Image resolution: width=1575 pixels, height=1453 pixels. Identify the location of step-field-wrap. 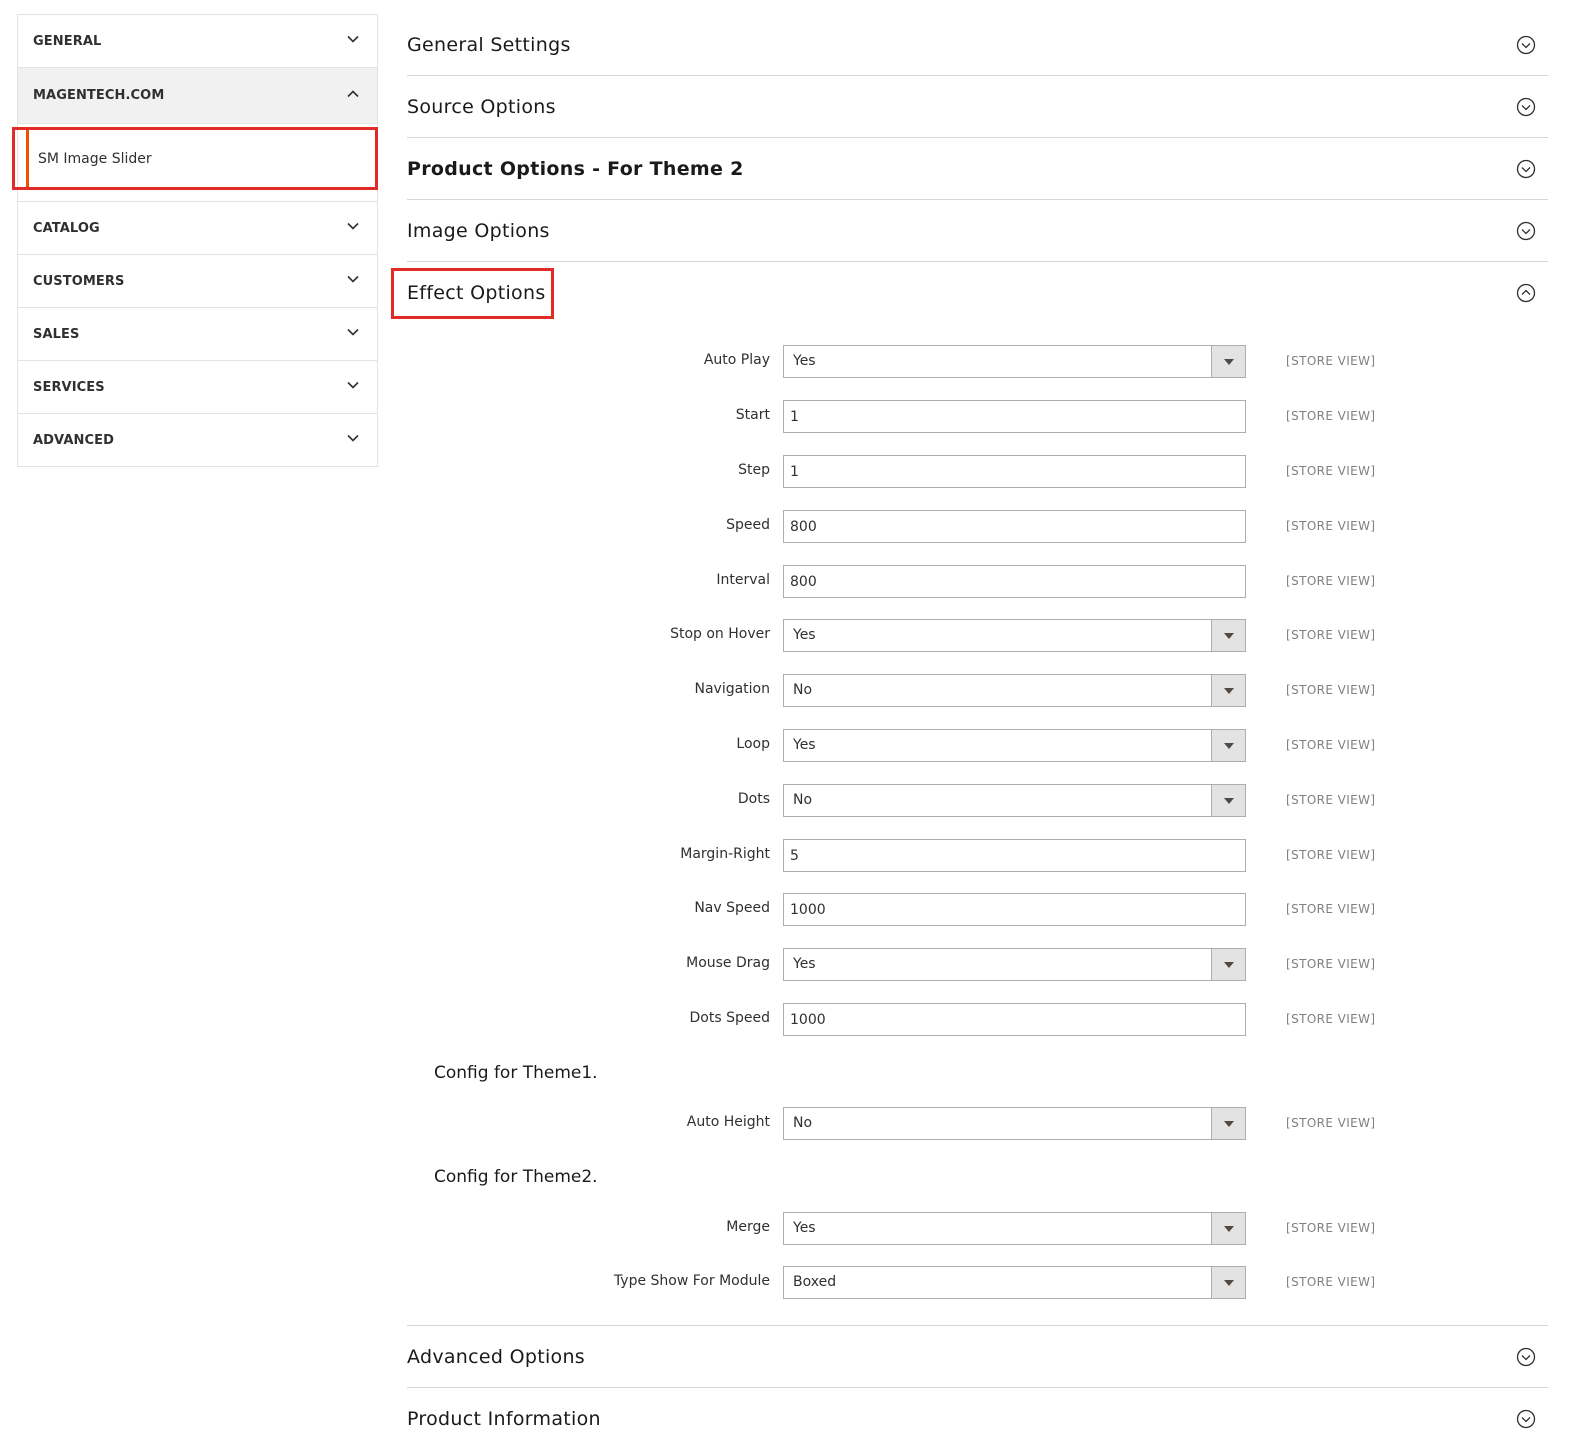
(1014, 471).